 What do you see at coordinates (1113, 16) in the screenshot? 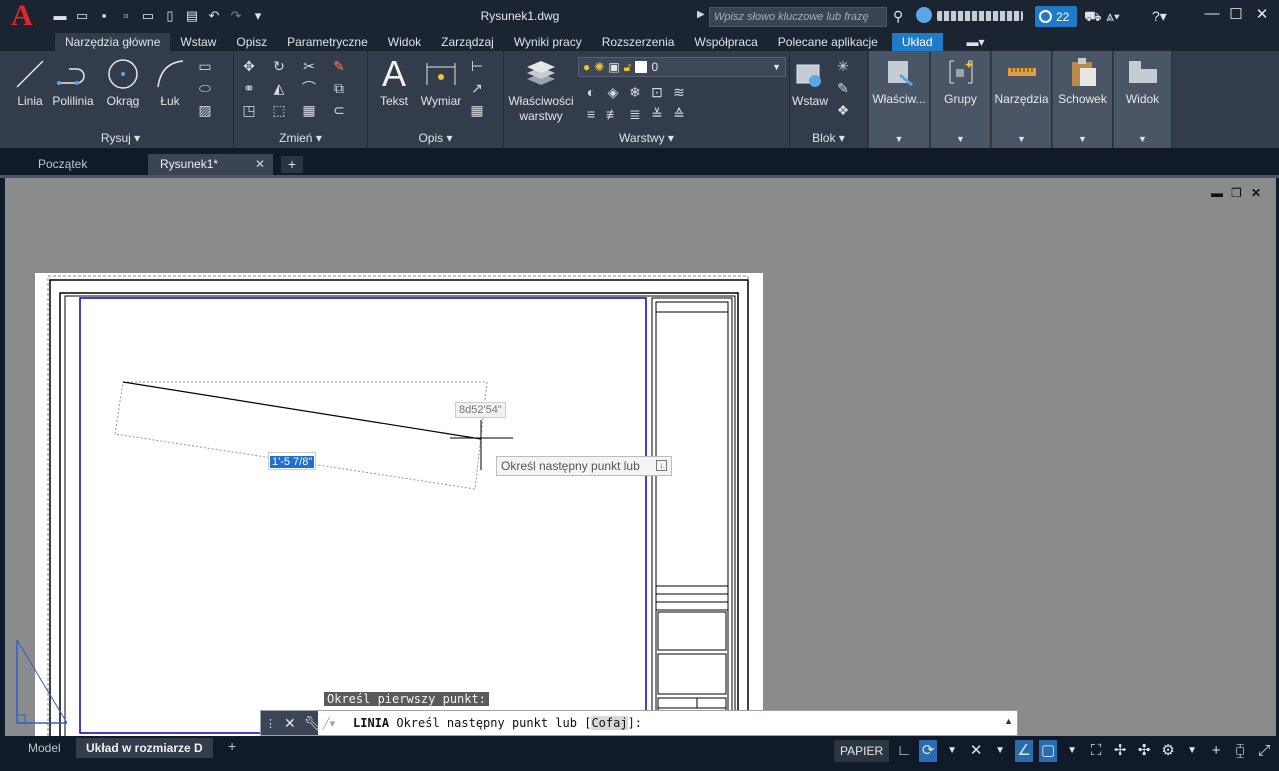
I see `a360-icon: ⩓▾` at bounding box center [1113, 16].